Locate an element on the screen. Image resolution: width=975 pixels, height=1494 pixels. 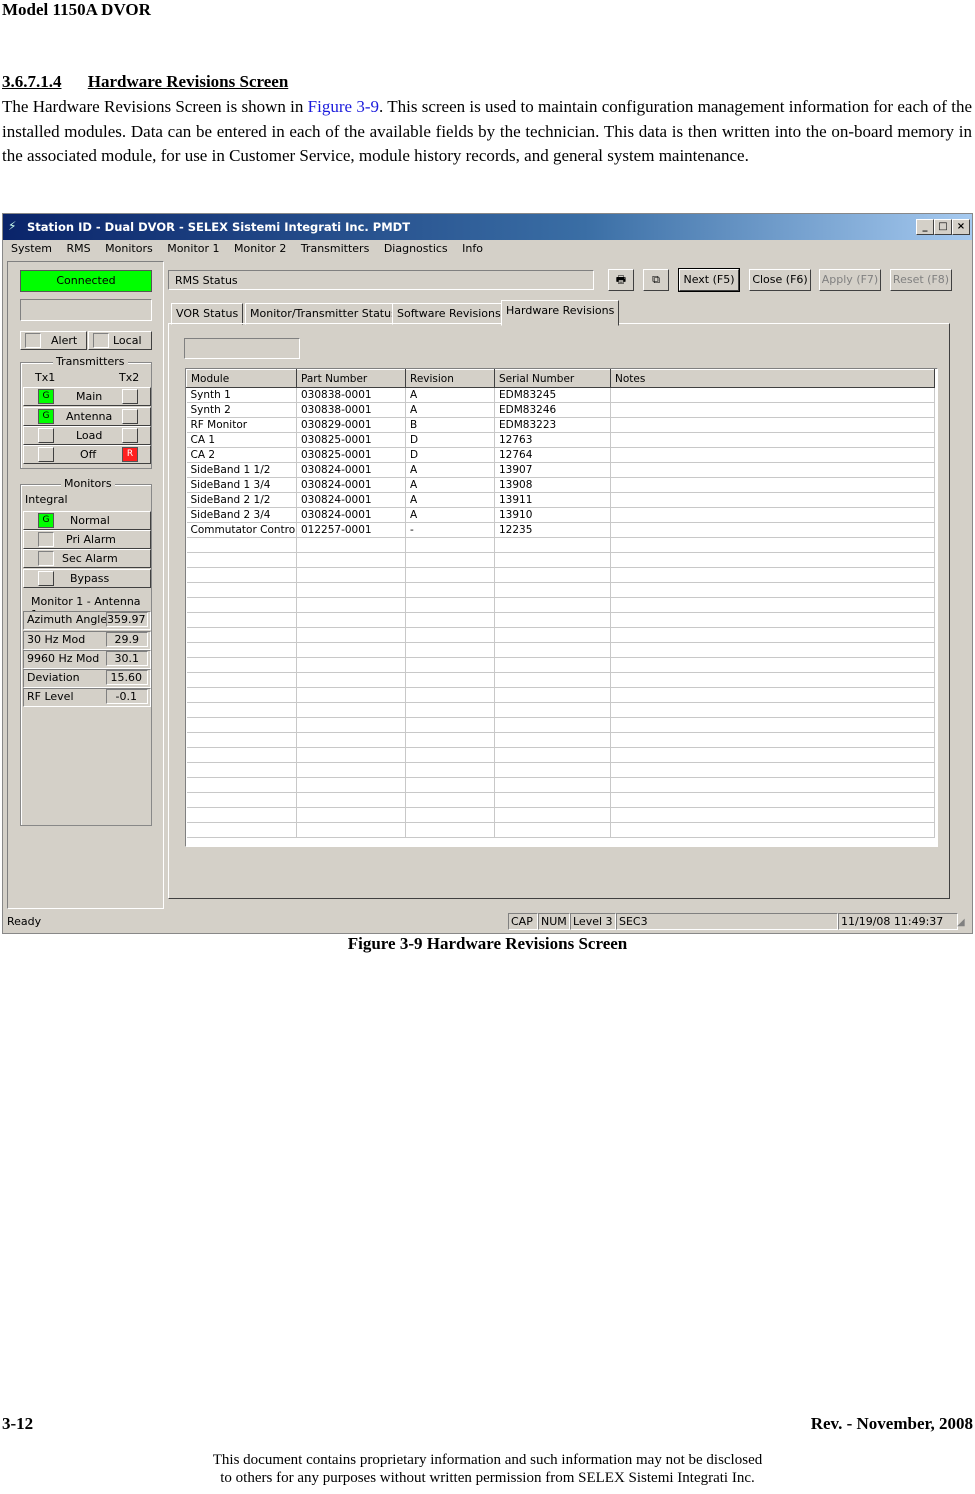
tx-antenna-row: G Antenna is located at coordinates (87, 416).